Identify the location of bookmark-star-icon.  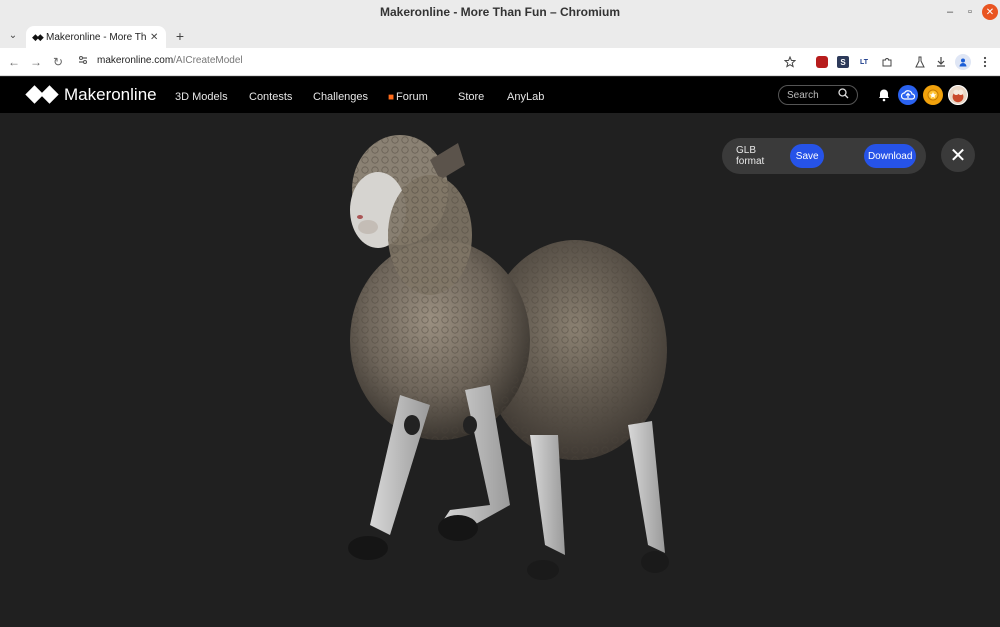
(790, 62).